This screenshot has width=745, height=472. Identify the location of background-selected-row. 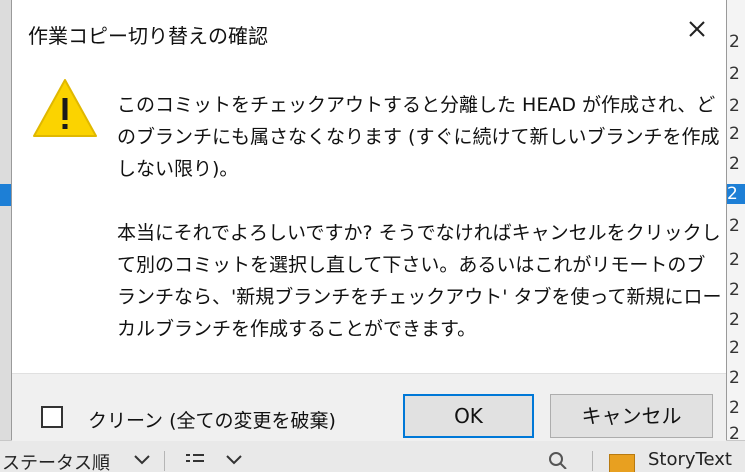
(5, 195).